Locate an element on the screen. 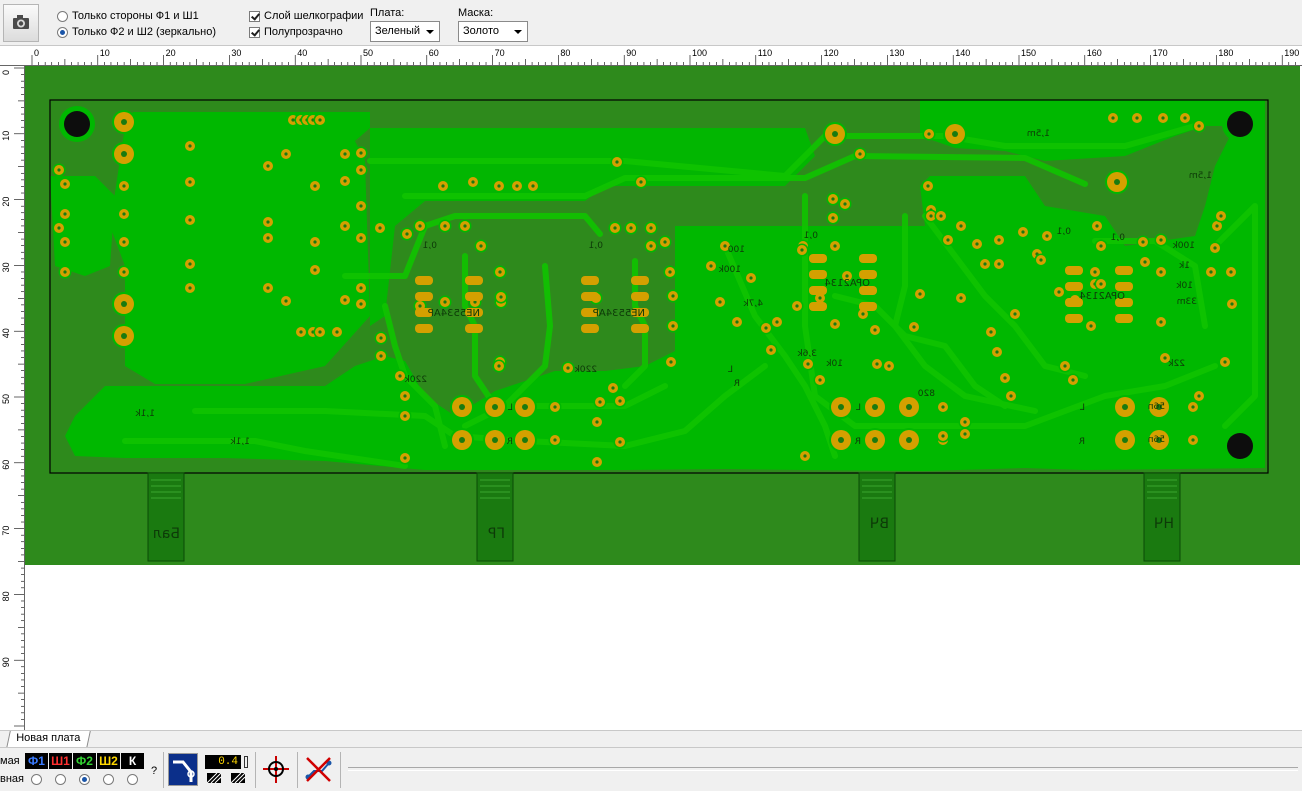 The height and width of the screenshot is (791, 1302). tab-new-board: Новая плата is located at coordinates (49, 739).